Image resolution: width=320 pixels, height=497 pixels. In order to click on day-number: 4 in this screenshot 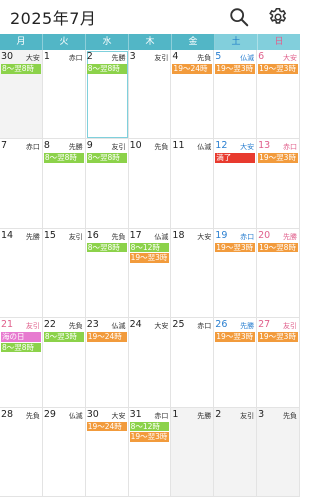, I will do `click(175, 56)`.